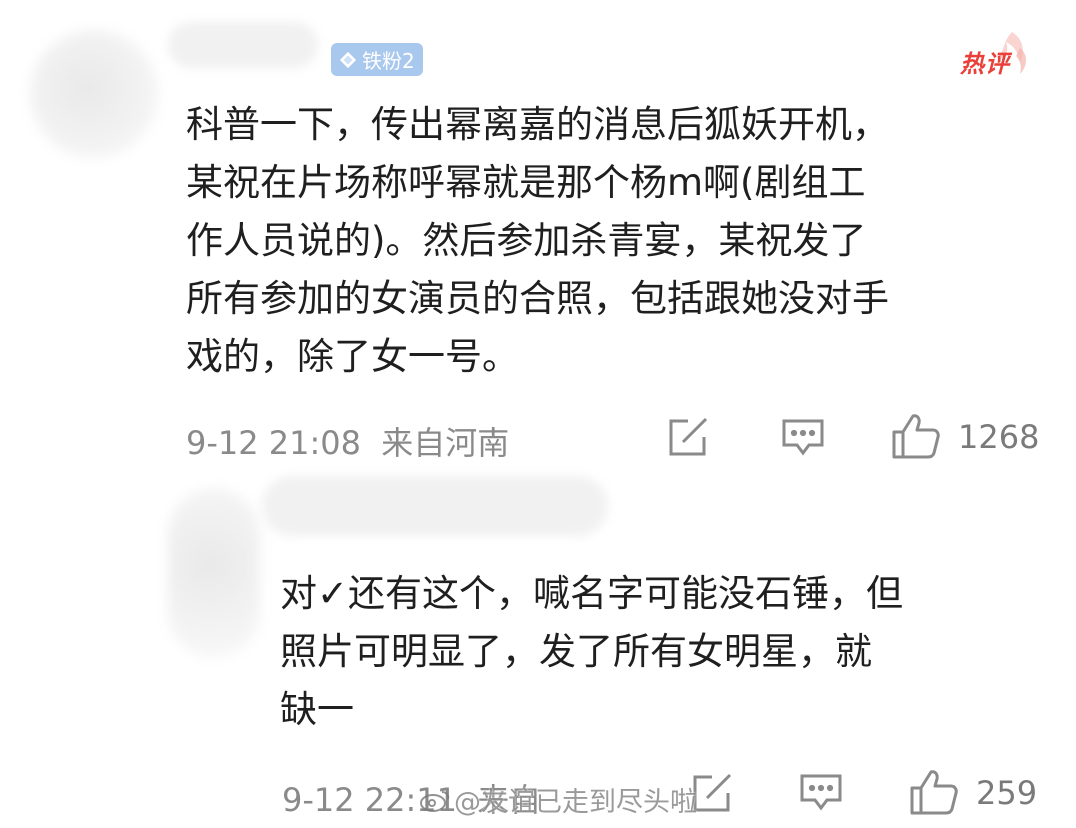  I want to click on hot-label: 热评, so click(985, 64).